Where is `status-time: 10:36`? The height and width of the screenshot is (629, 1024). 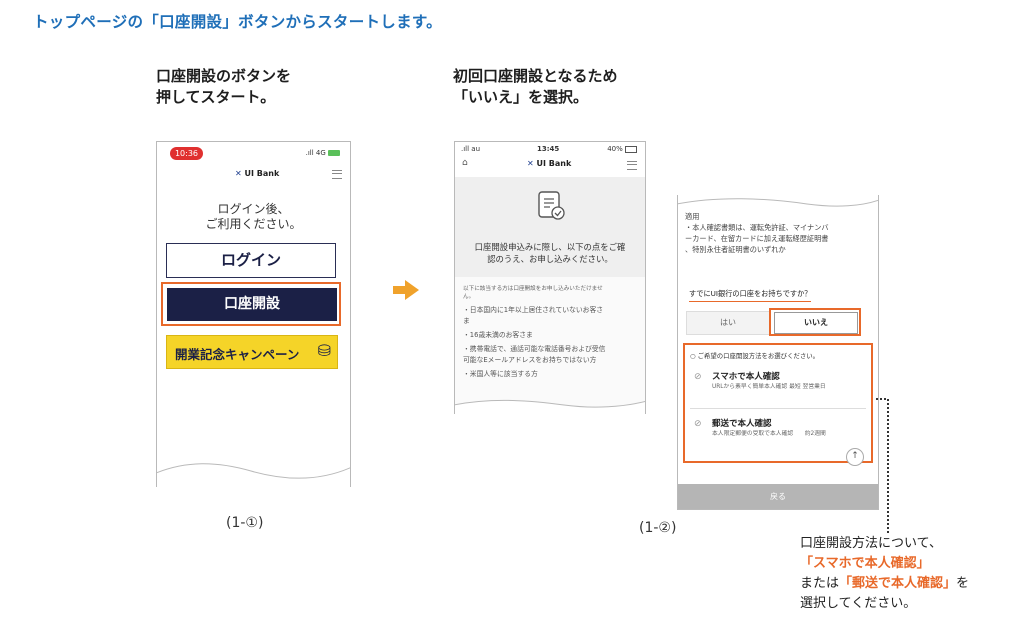
status-time: 10:36 is located at coordinates (186, 153).